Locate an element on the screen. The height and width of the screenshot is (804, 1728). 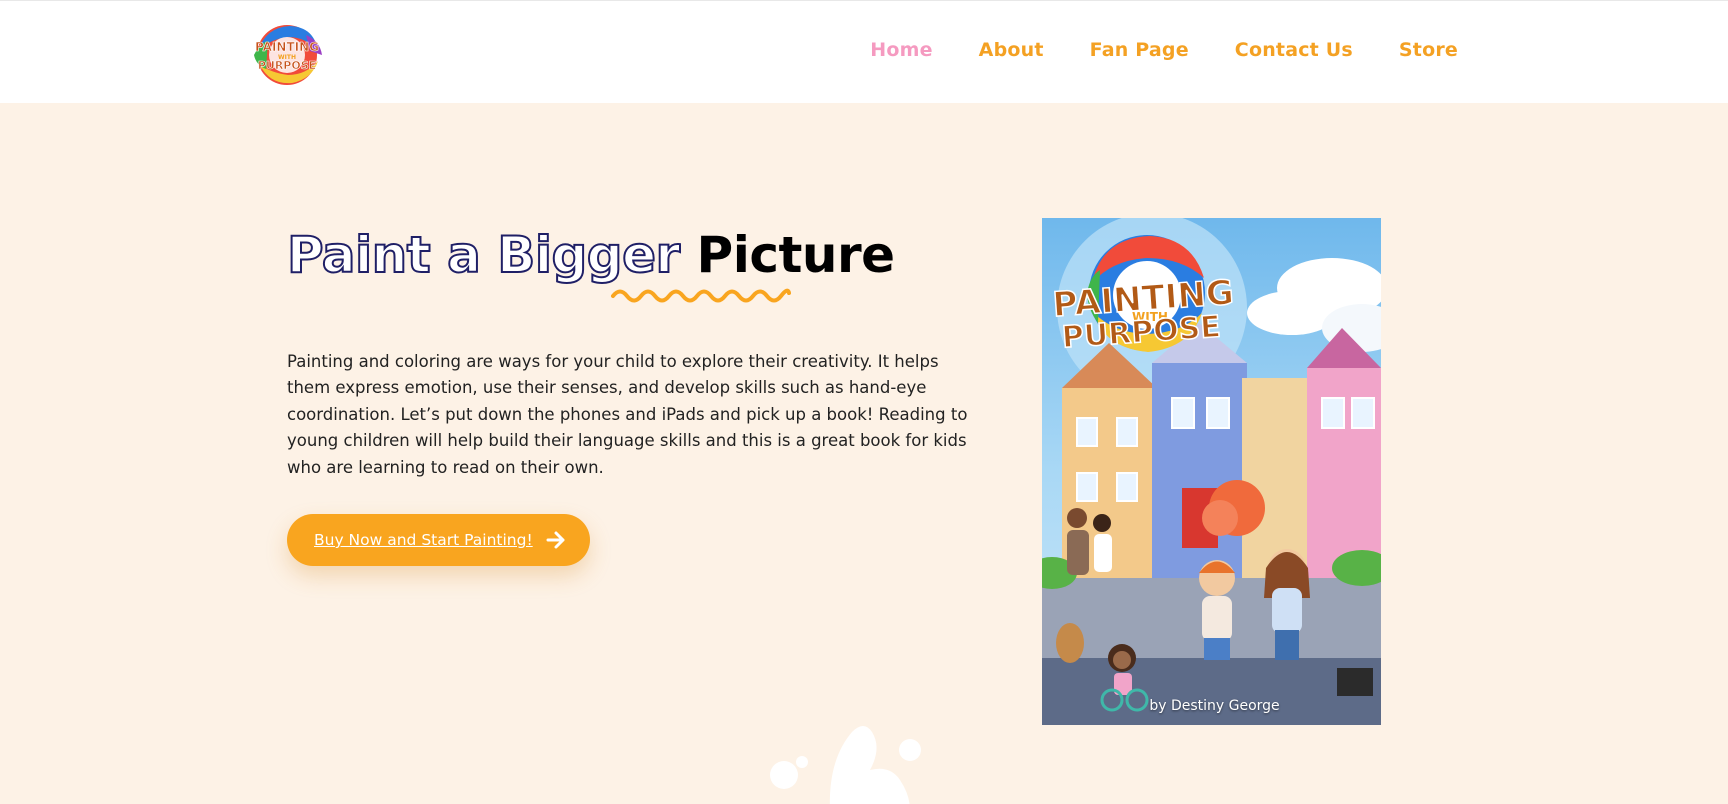
buy-now-label: Buy Now and Start Painting! is located at coordinates (423, 540).